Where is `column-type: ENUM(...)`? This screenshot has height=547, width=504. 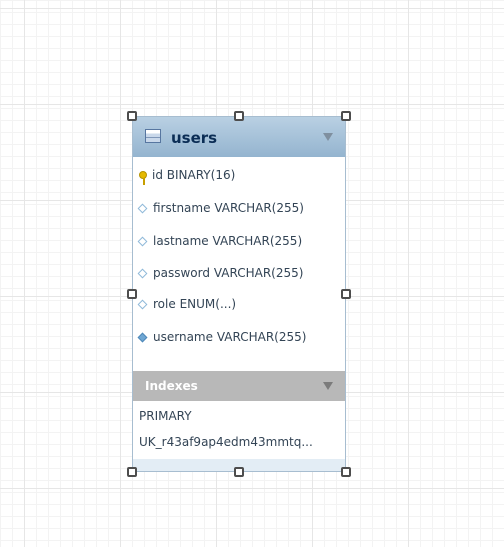 column-type: ENUM(...) is located at coordinates (208, 304).